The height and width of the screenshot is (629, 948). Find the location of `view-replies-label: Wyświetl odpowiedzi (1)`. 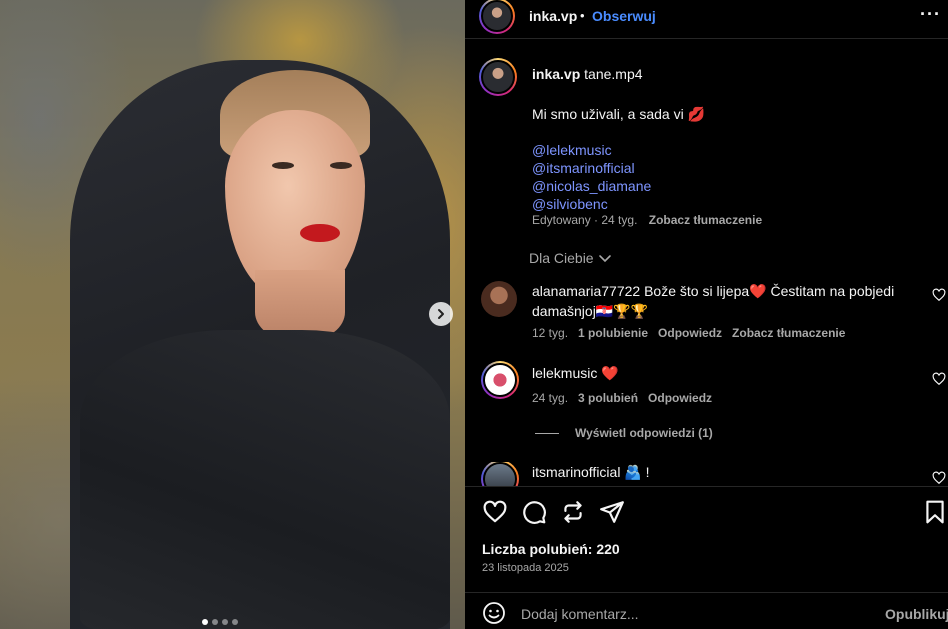

view-replies-label: Wyświetl odpowiedzi (1) is located at coordinates (644, 433).